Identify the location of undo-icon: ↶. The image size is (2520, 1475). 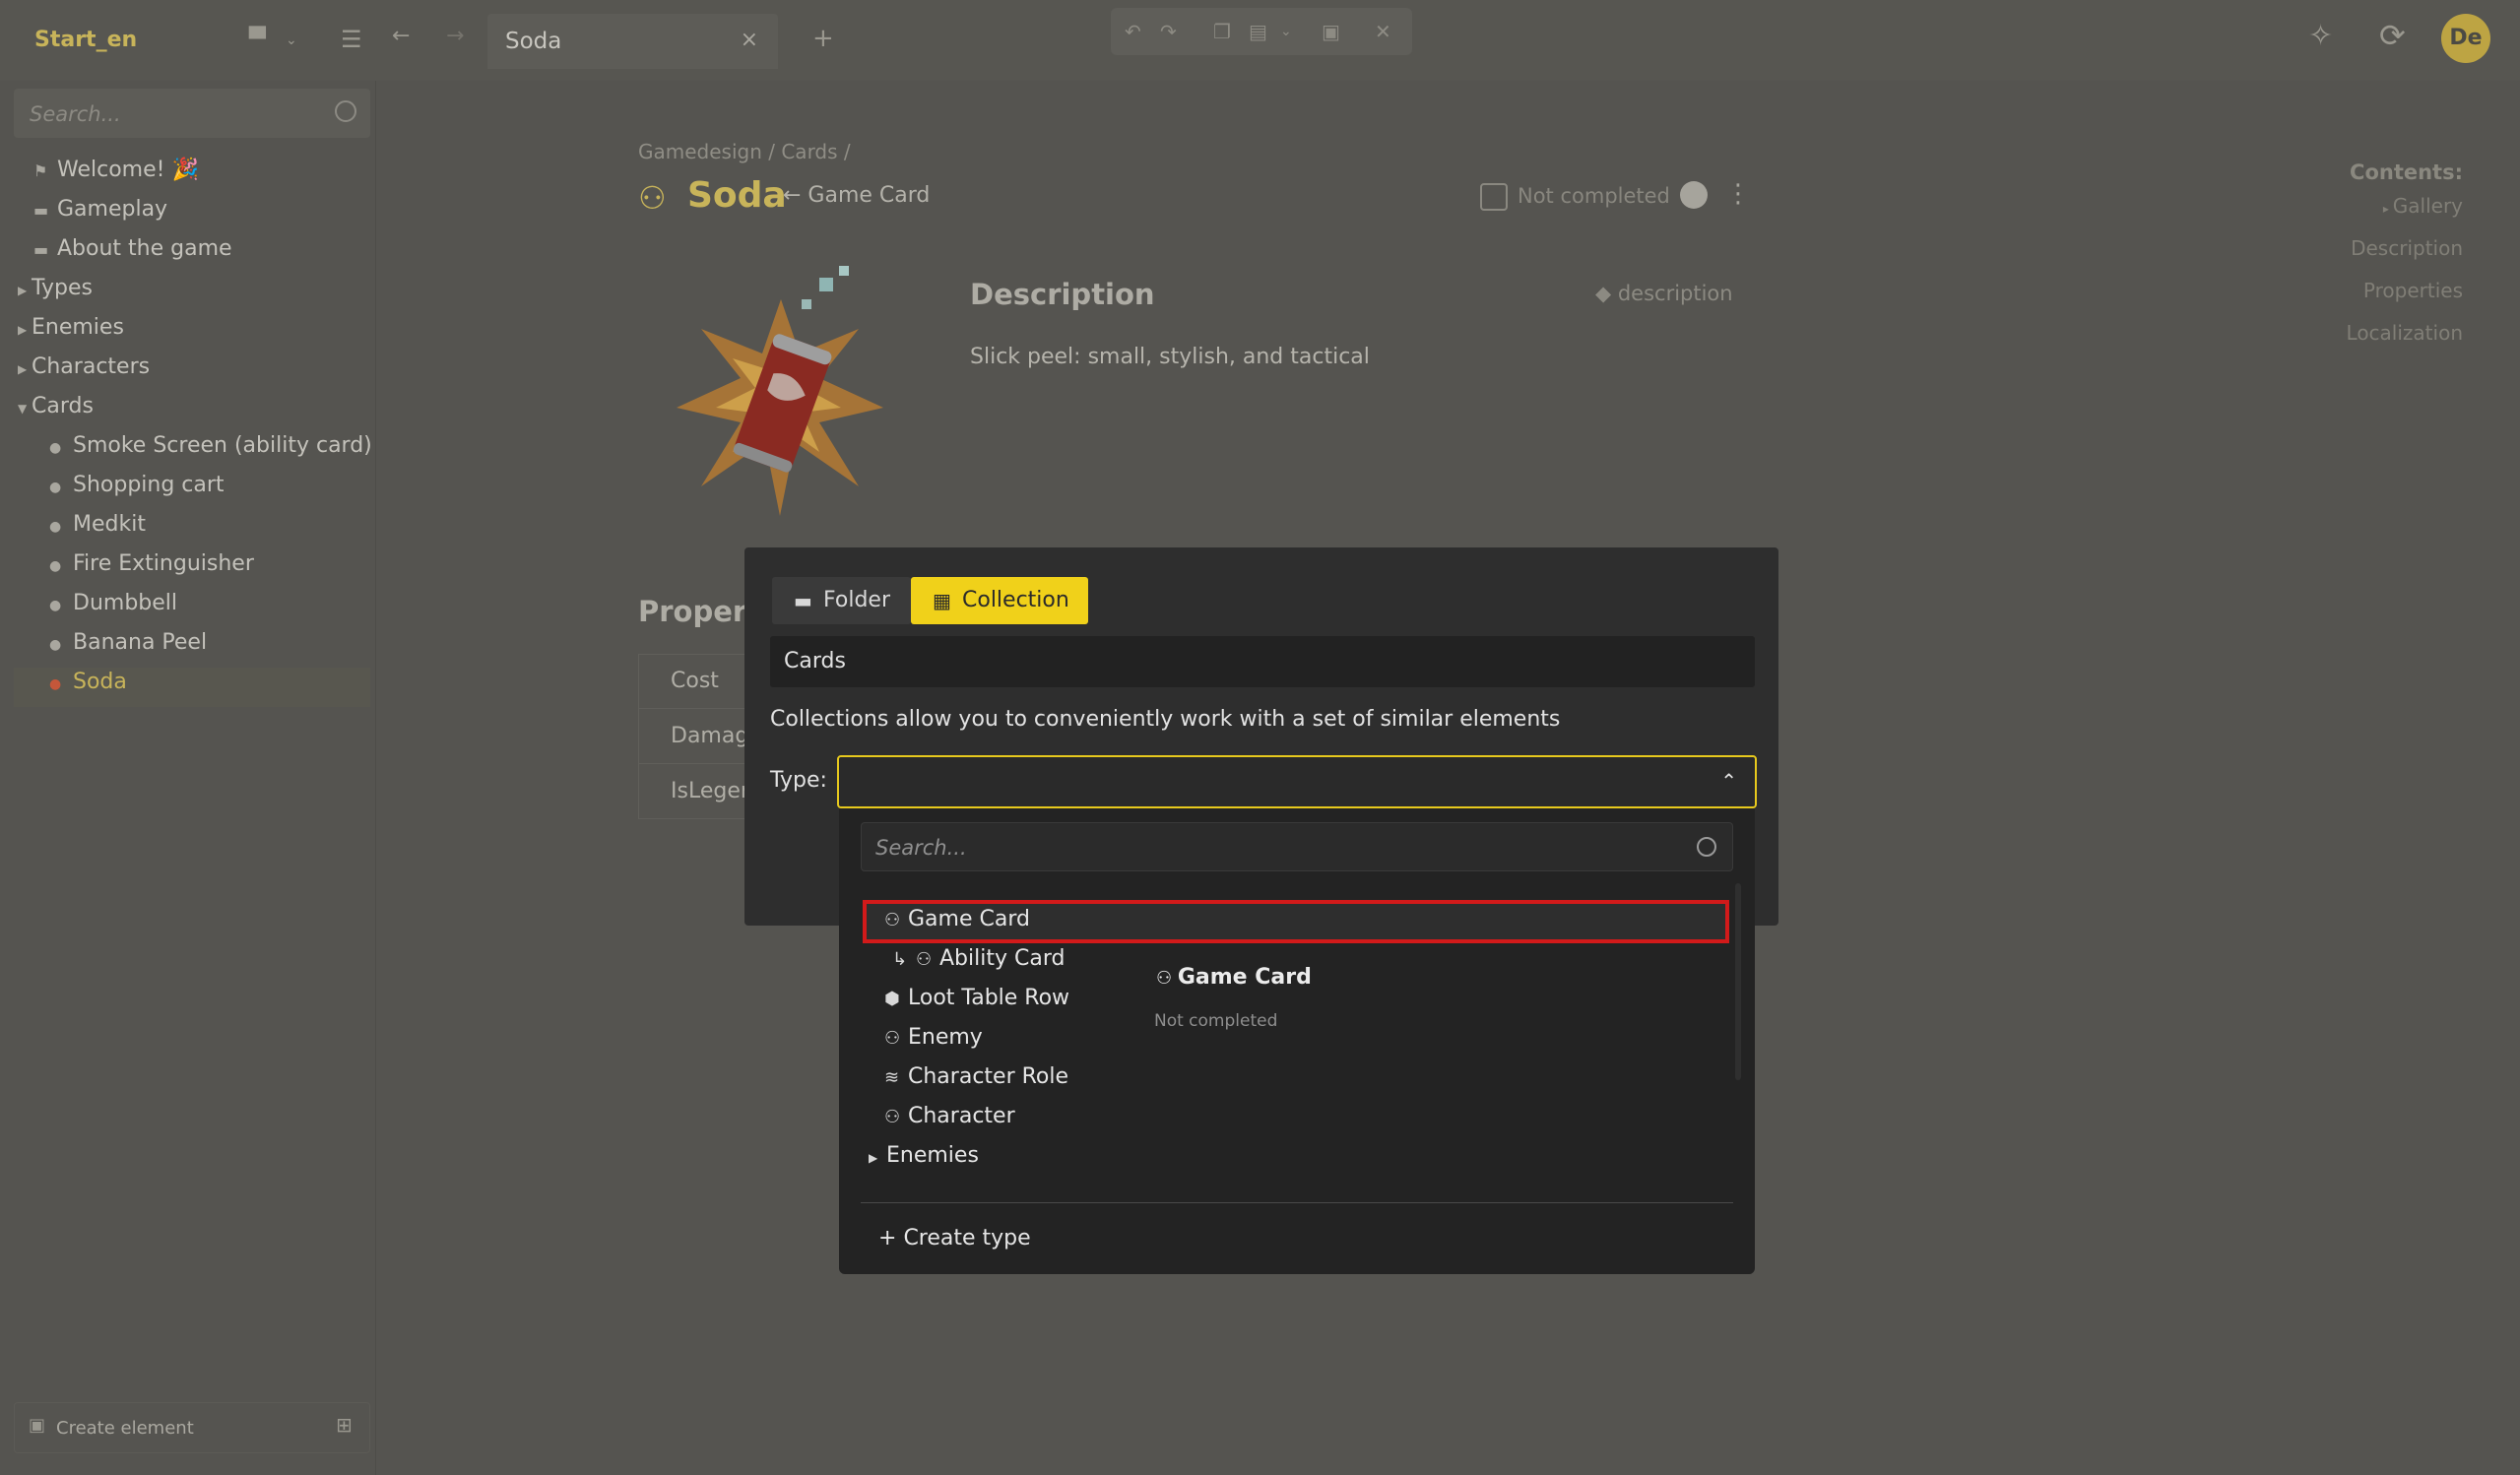
(1133, 31).